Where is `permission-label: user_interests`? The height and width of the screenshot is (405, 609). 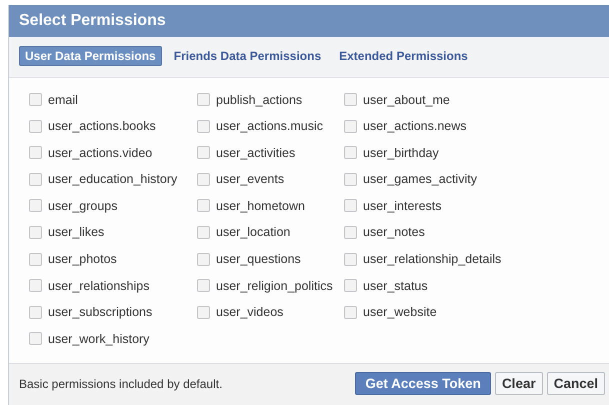 permission-label: user_interests is located at coordinates (402, 205).